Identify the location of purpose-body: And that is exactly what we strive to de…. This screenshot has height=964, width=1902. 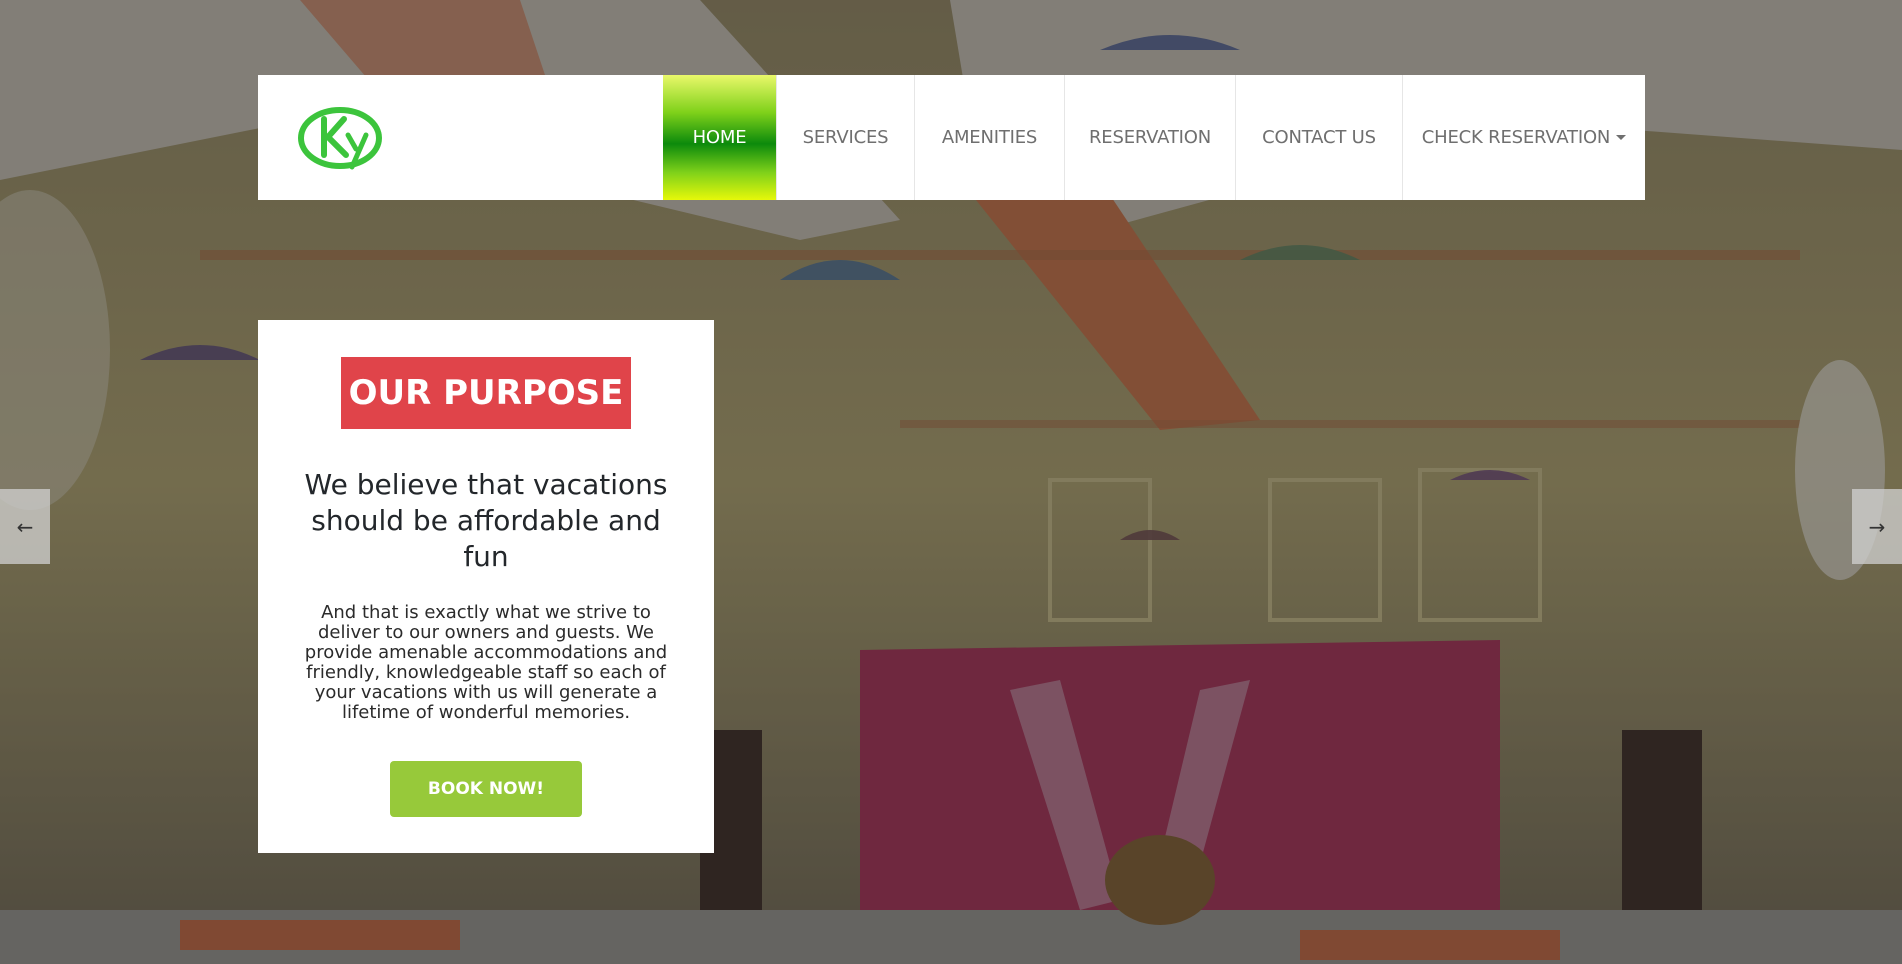
(486, 662).